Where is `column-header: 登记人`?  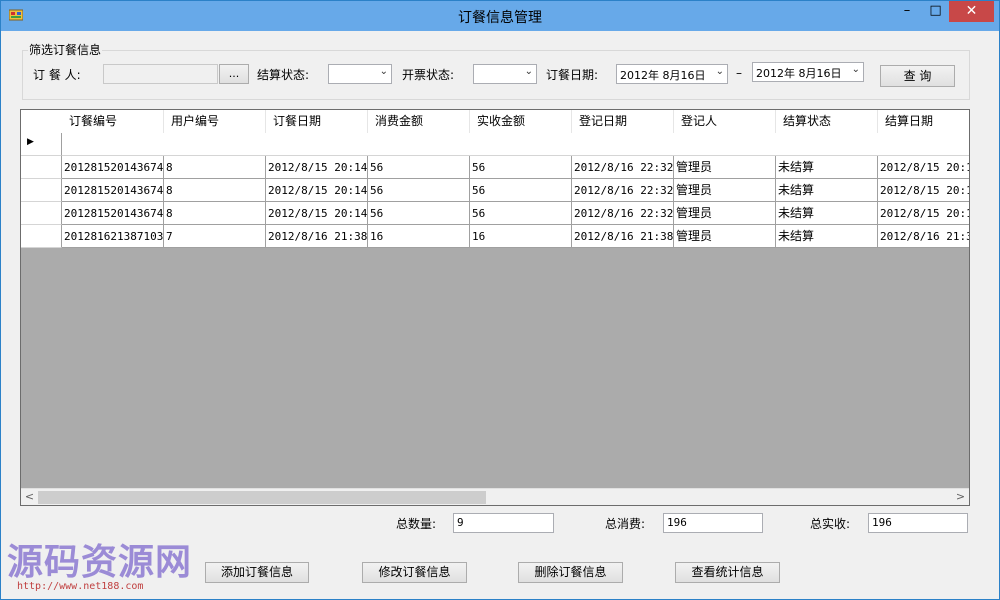 column-header: 登记人 is located at coordinates (725, 121).